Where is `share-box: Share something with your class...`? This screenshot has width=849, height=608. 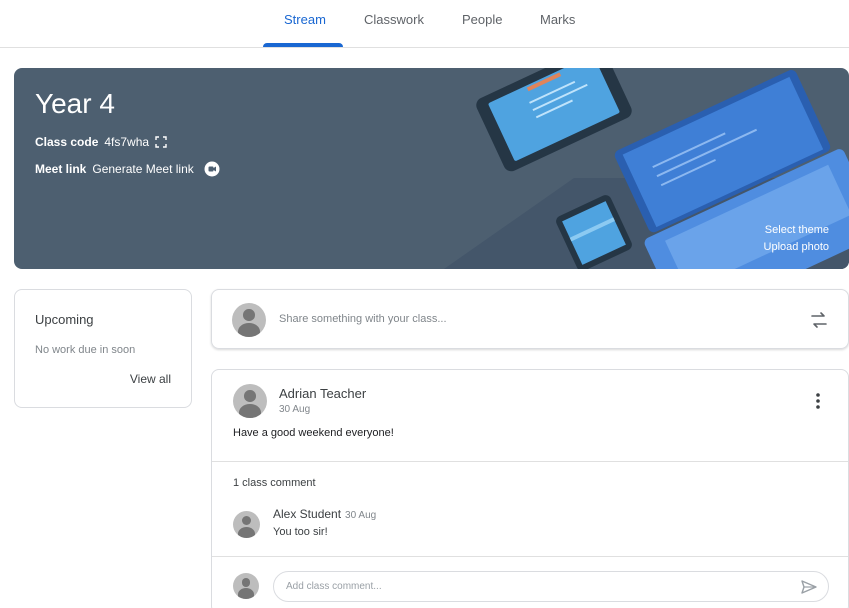 share-box: Share something with your class... is located at coordinates (530, 319).